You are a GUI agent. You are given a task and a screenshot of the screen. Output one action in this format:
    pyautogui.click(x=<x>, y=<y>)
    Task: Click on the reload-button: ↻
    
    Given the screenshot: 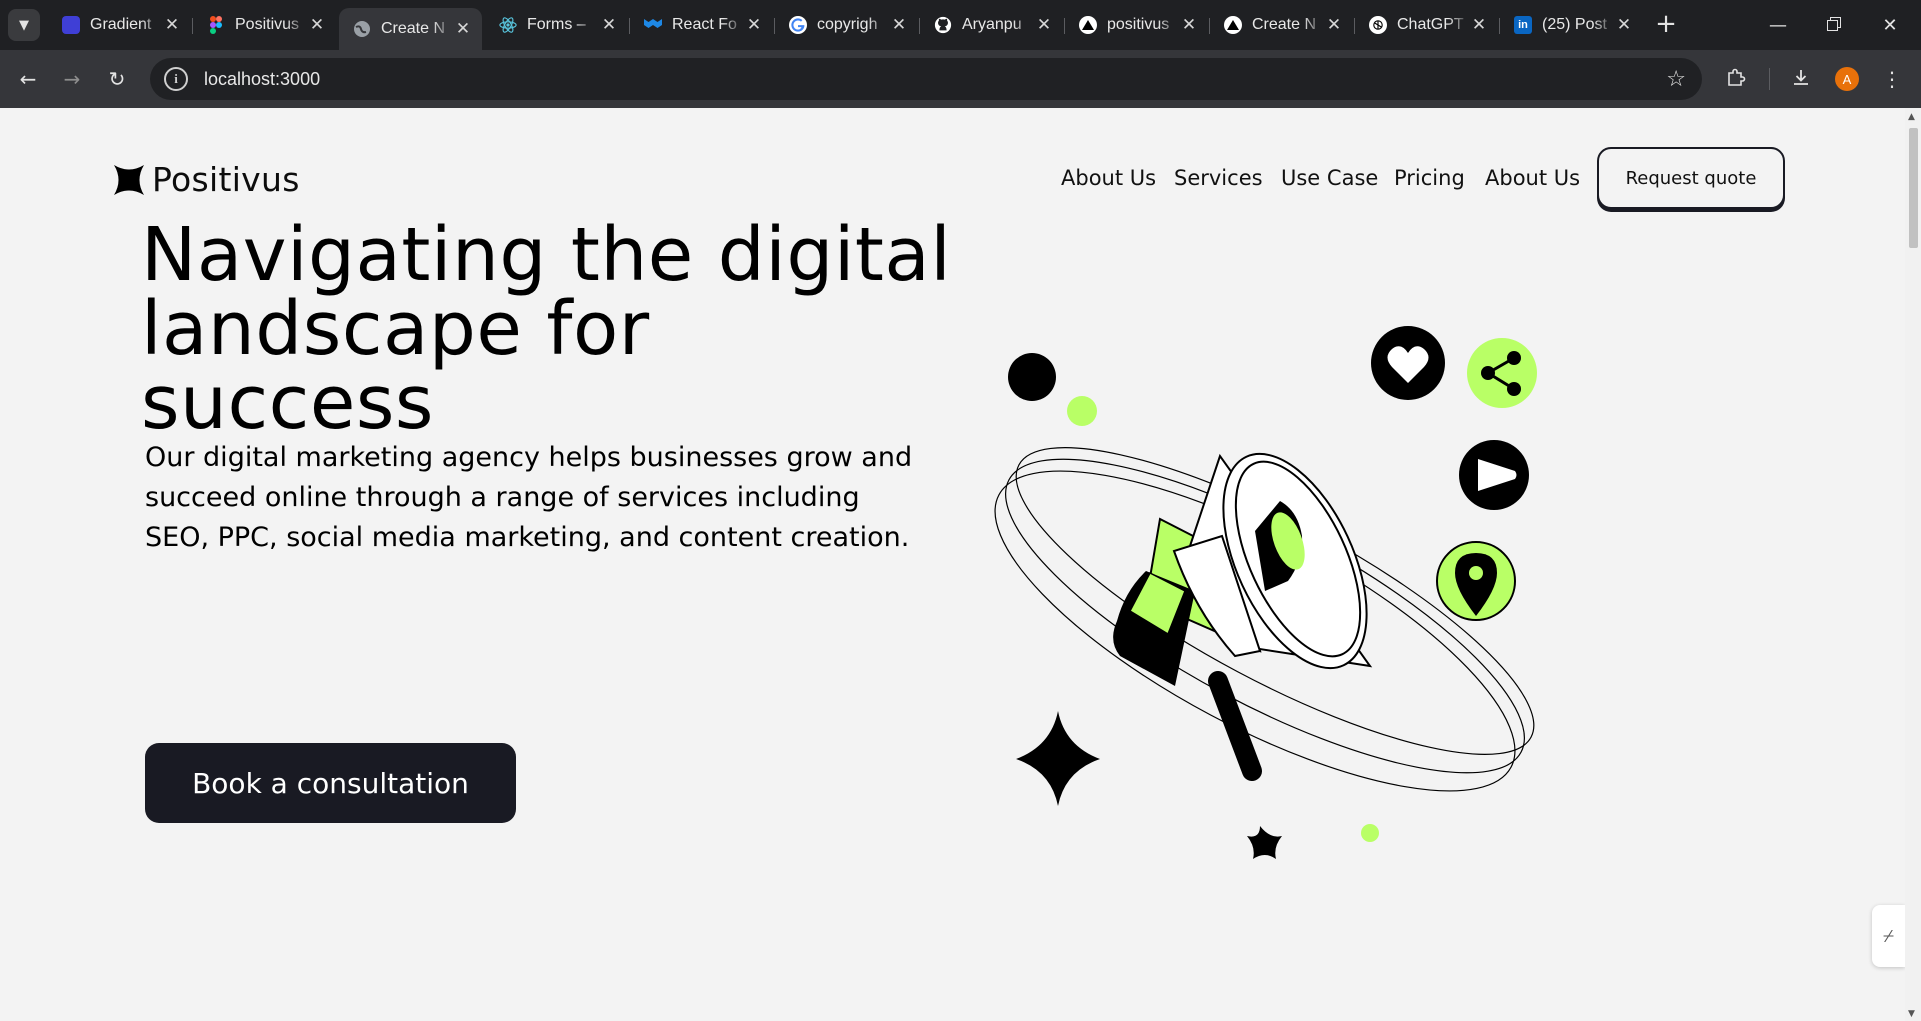 What is the action you would take?
    pyautogui.click(x=117, y=79)
    